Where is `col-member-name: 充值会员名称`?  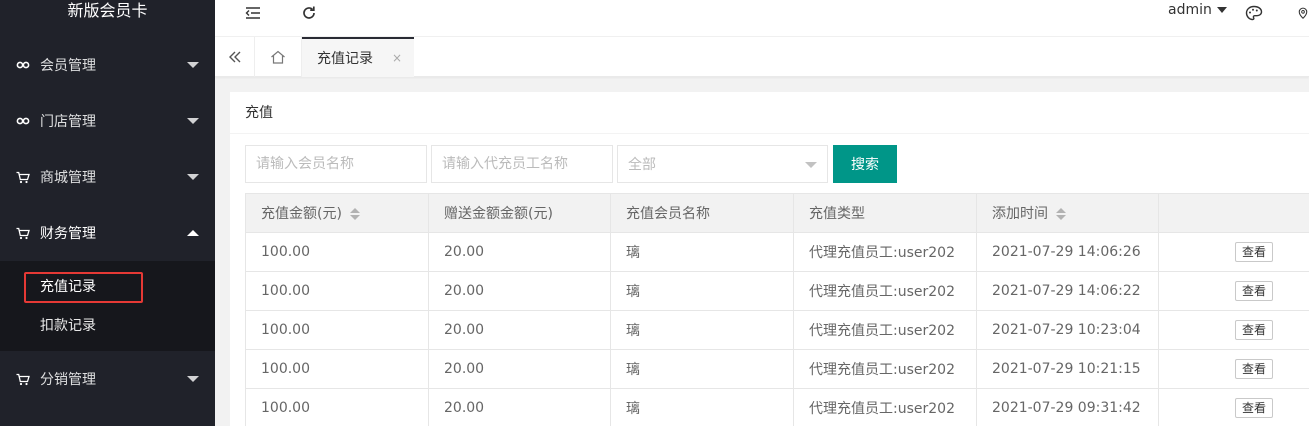
col-member-name: 充值会员名称 is located at coordinates (702, 213).